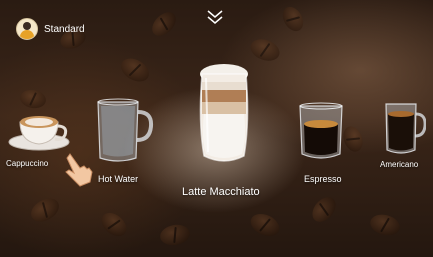 The height and width of the screenshot is (257, 433). What do you see at coordinates (79, 170) in the screenshot?
I see `hand-pointer-icon` at bounding box center [79, 170].